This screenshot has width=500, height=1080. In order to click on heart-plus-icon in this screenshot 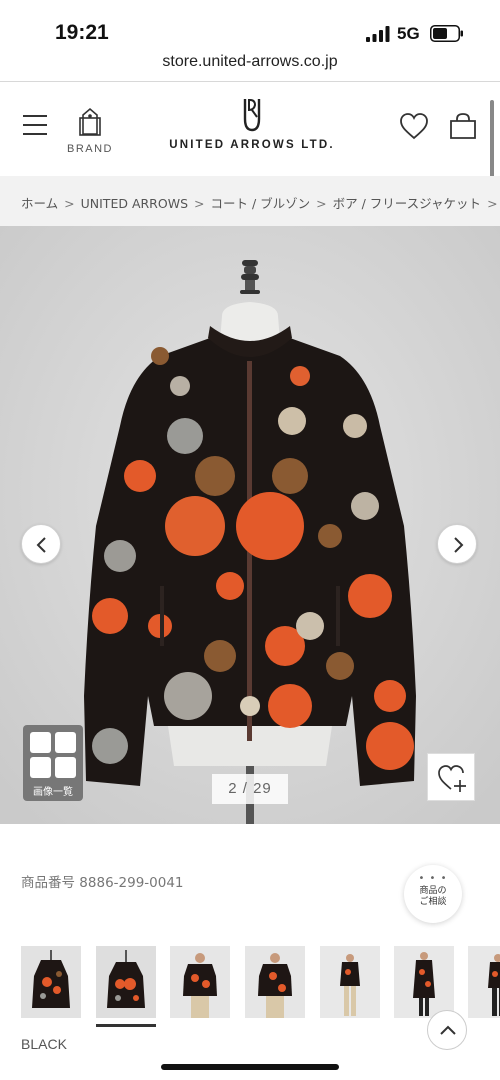, I will do `click(452, 778)`.